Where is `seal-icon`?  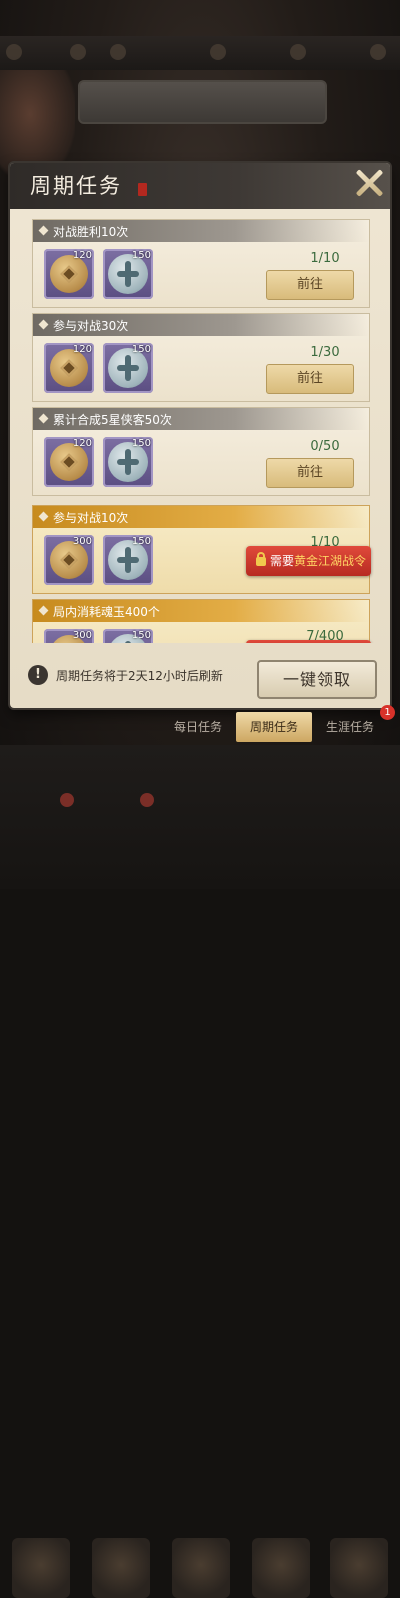
seal-icon is located at coordinates (142, 189).